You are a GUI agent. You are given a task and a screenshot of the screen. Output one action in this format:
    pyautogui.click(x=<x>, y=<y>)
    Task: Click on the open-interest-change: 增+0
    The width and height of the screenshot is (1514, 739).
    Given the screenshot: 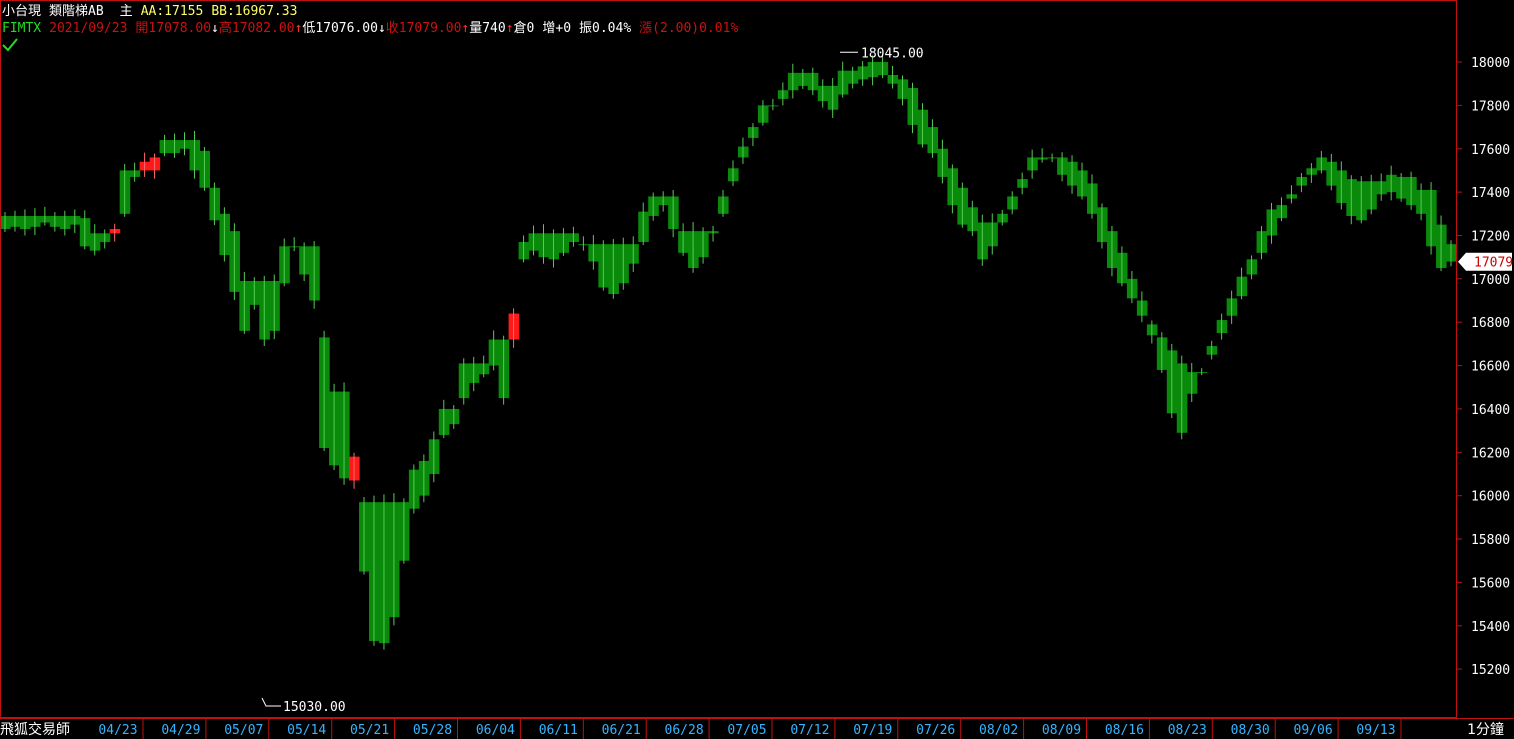 What is the action you would take?
    pyautogui.click(x=557, y=28)
    